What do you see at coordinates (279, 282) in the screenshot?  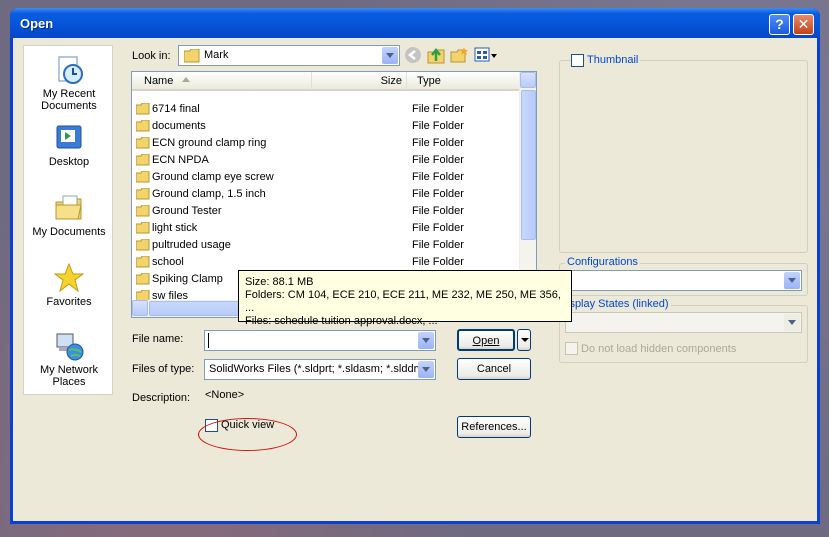 I see `tooltip-size: Size: 88.1 MB` at bounding box center [279, 282].